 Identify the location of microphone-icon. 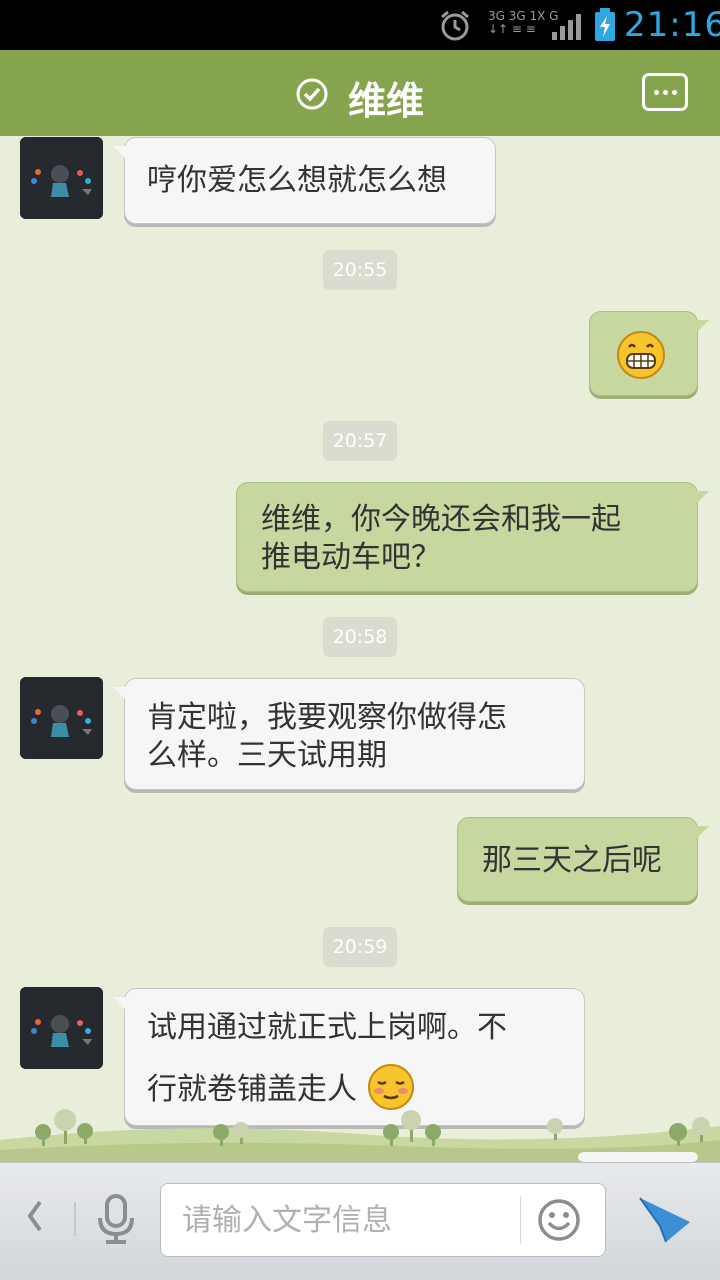
(116, 1219).